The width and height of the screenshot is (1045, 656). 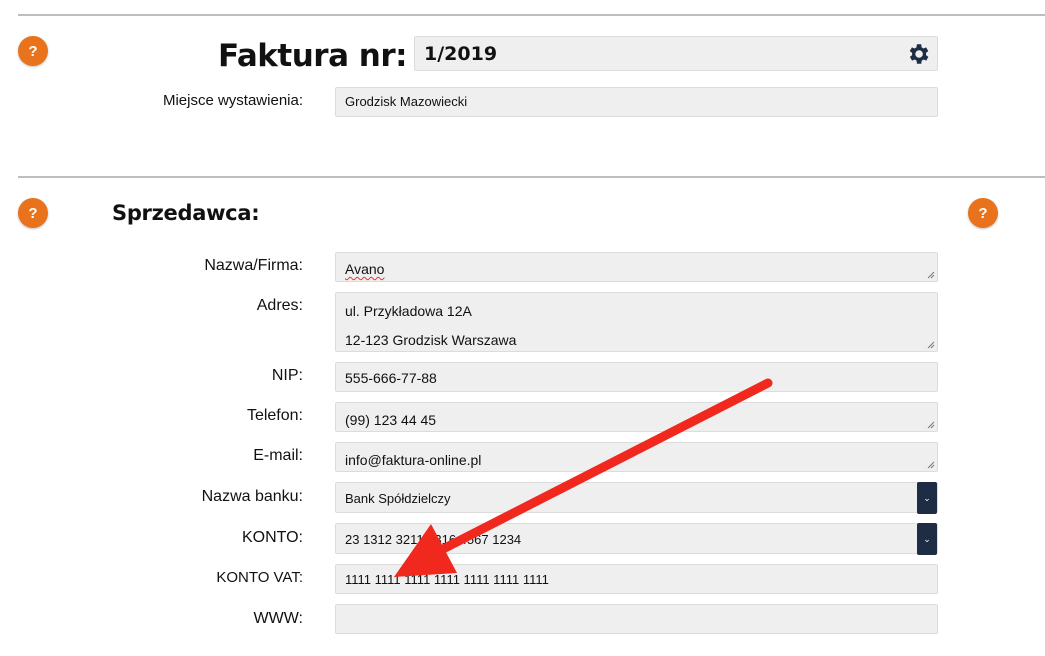 I want to click on bank-value: Bank Spółdzielczy, so click(x=398, y=498).